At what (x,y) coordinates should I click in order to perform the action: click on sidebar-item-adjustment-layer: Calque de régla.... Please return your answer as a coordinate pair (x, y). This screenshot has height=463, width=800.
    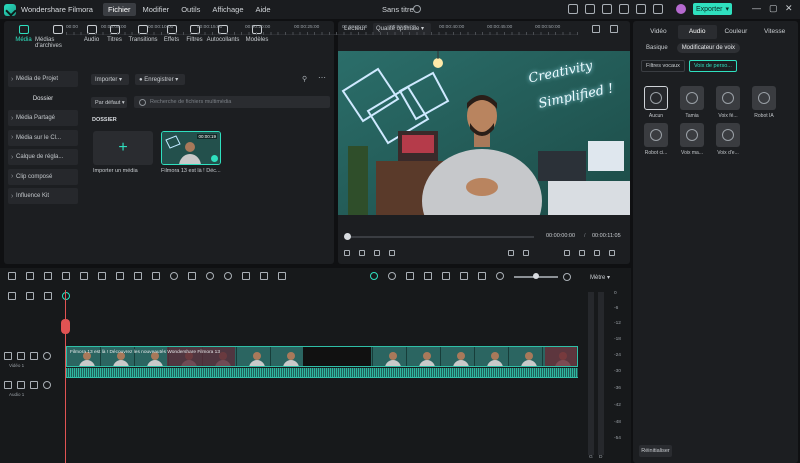
    Looking at the image, I should click on (43, 157).